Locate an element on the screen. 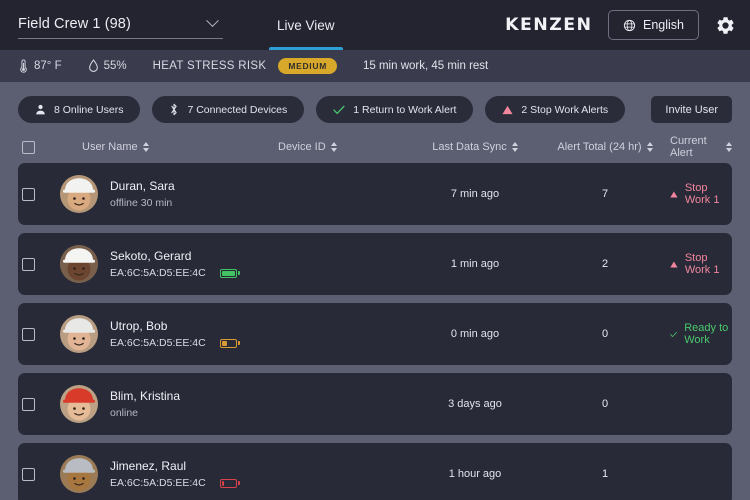 The height and width of the screenshot is (500, 750). temperature-stat: 87° F is located at coordinates (40, 66).